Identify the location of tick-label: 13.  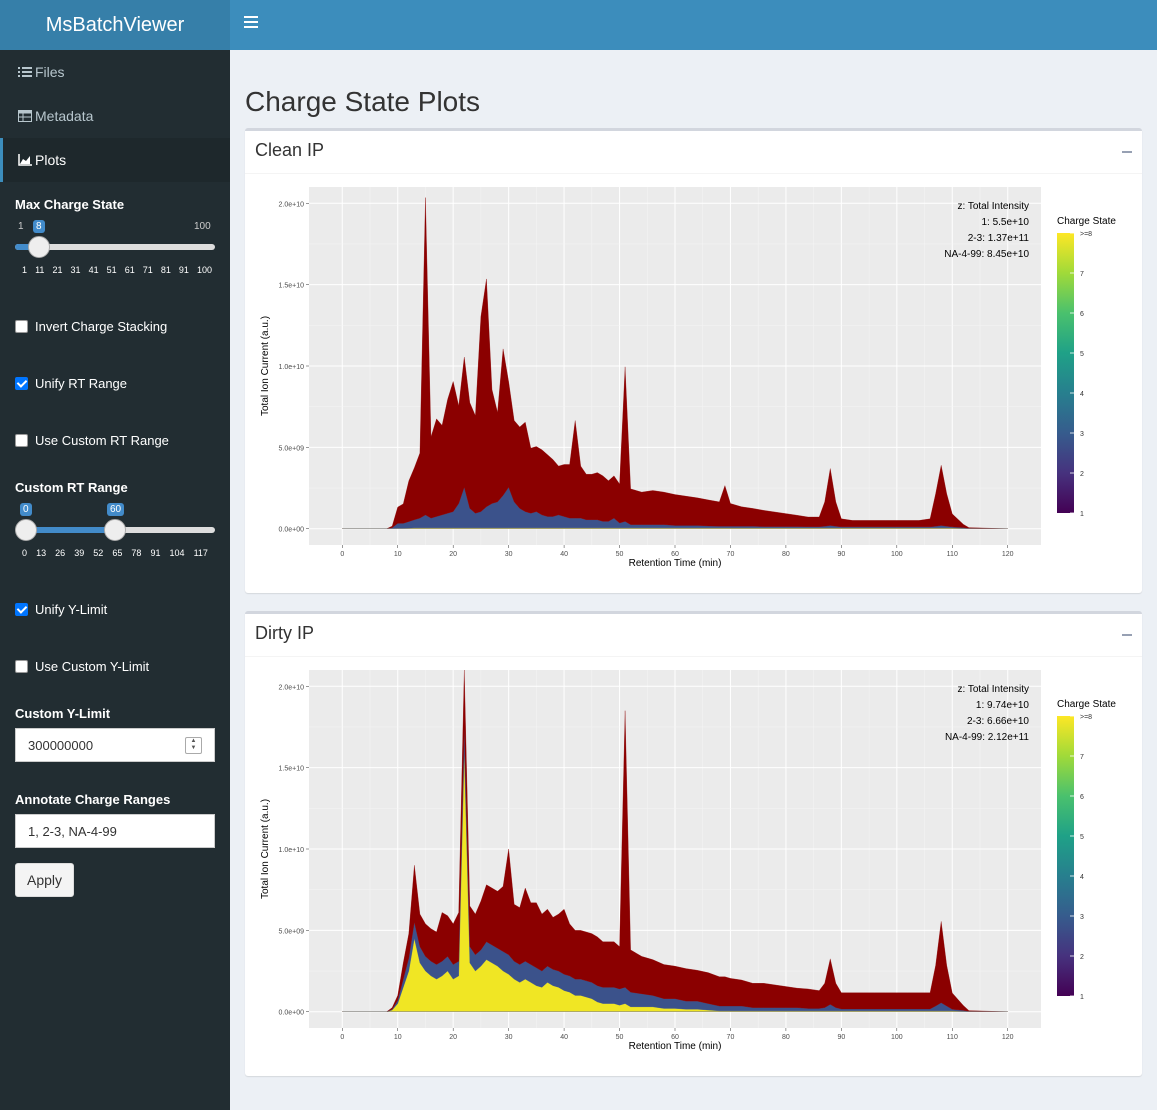
(41, 553).